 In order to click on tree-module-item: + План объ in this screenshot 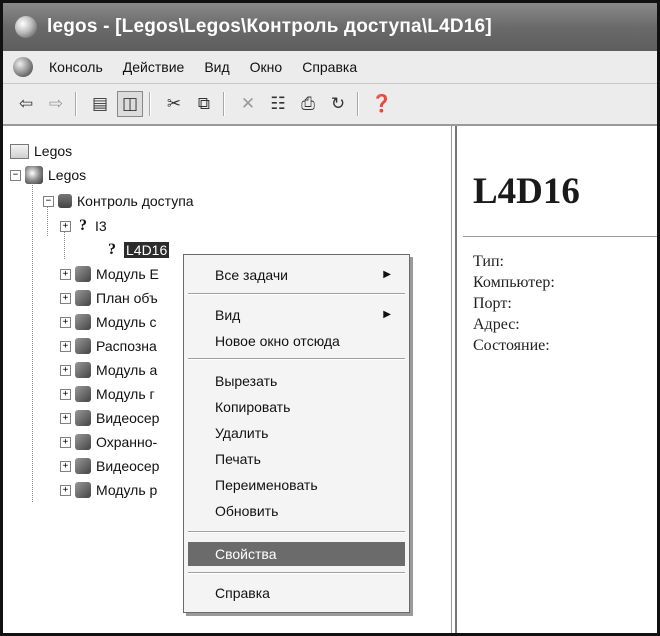, I will do `click(109, 298)`.